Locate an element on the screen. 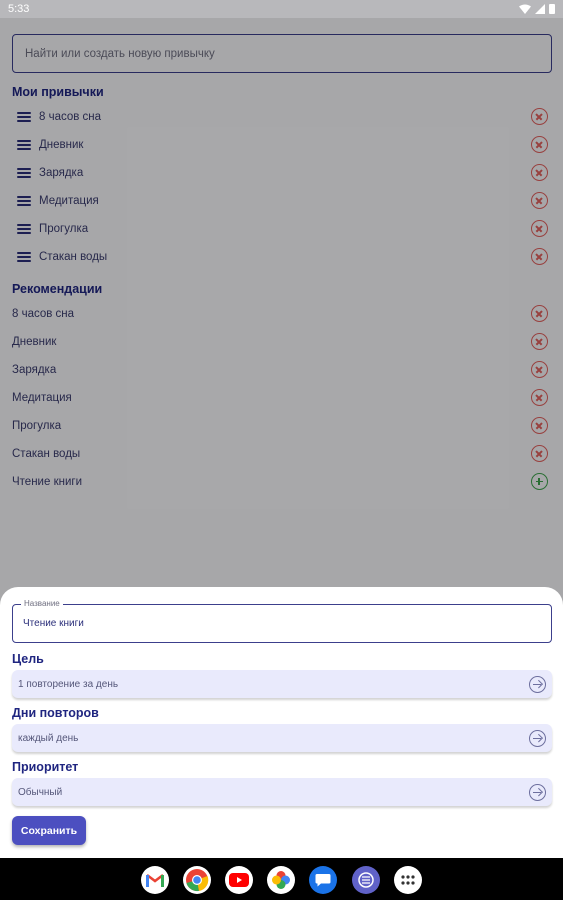 The height and width of the screenshot is (900, 563). name-field-value: Чтение книги is located at coordinates (53, 623).